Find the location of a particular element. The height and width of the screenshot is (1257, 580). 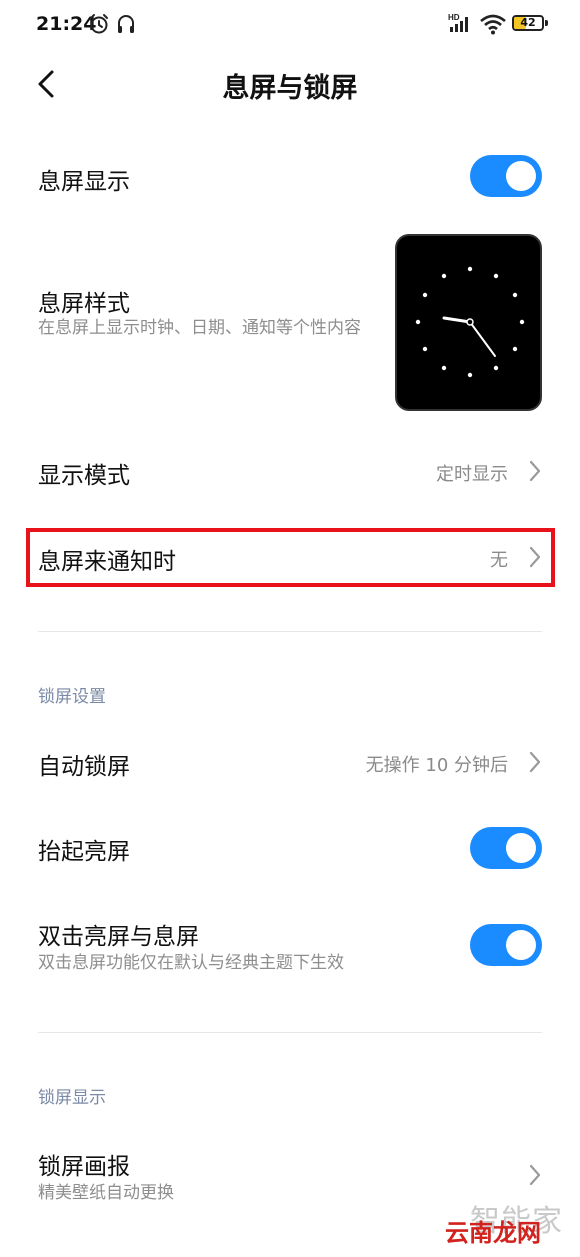

aod-display-toggle is located at coordinates (506, 176).